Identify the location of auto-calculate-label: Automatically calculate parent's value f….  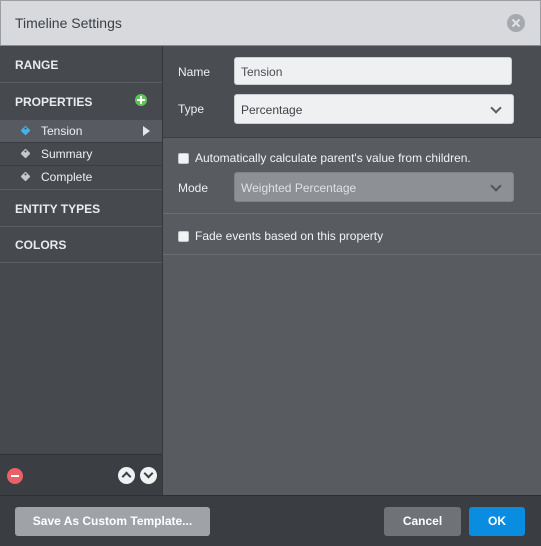
(333, 158).